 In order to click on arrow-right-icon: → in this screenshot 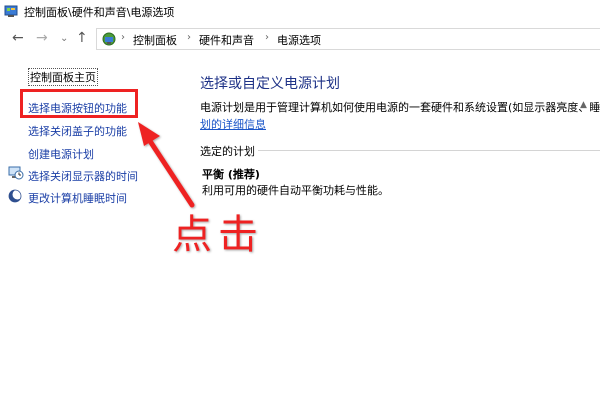, I will do `click(42, 38)`.